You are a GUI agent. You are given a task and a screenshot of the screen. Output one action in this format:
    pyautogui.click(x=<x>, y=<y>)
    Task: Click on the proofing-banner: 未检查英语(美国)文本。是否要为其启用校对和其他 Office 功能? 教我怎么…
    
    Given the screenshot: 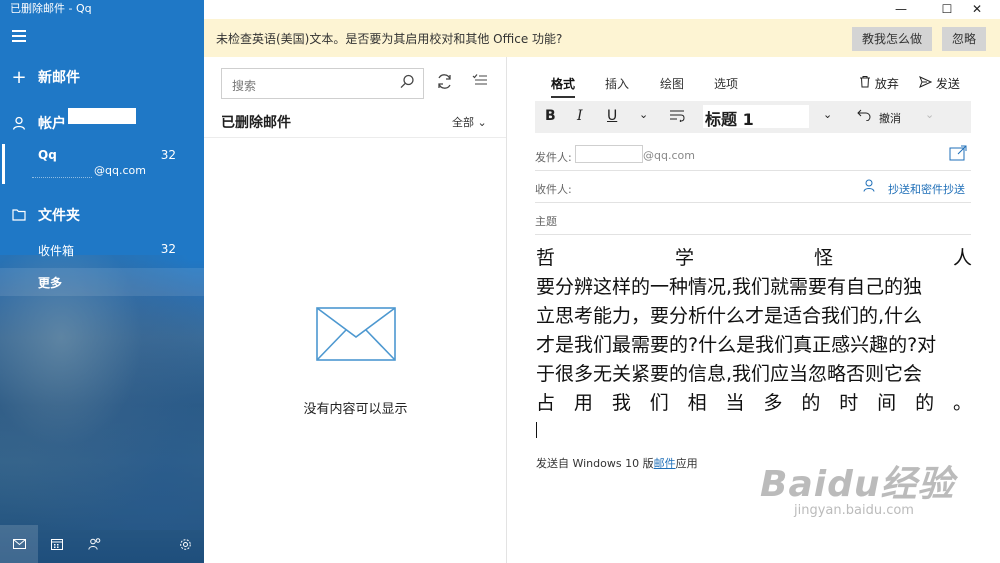 What is the action you would take?
    pyautogui.click(x=602, y=38)
    